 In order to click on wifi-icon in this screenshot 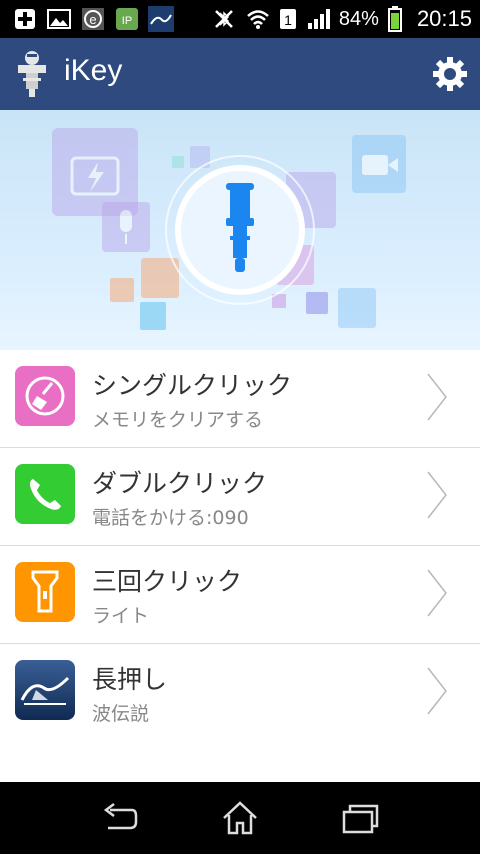, I will do `click(258, 19)`.